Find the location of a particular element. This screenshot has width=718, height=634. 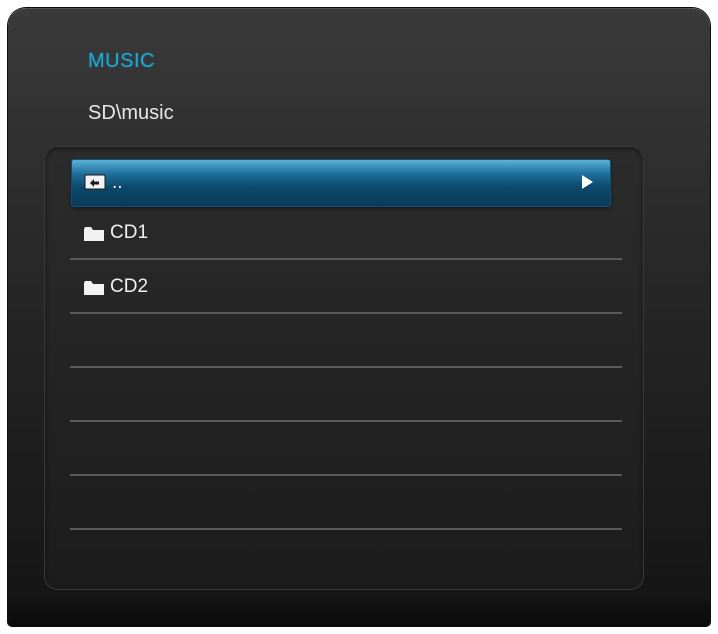

section-title: MUSIC is located at coordinates (121, 61).